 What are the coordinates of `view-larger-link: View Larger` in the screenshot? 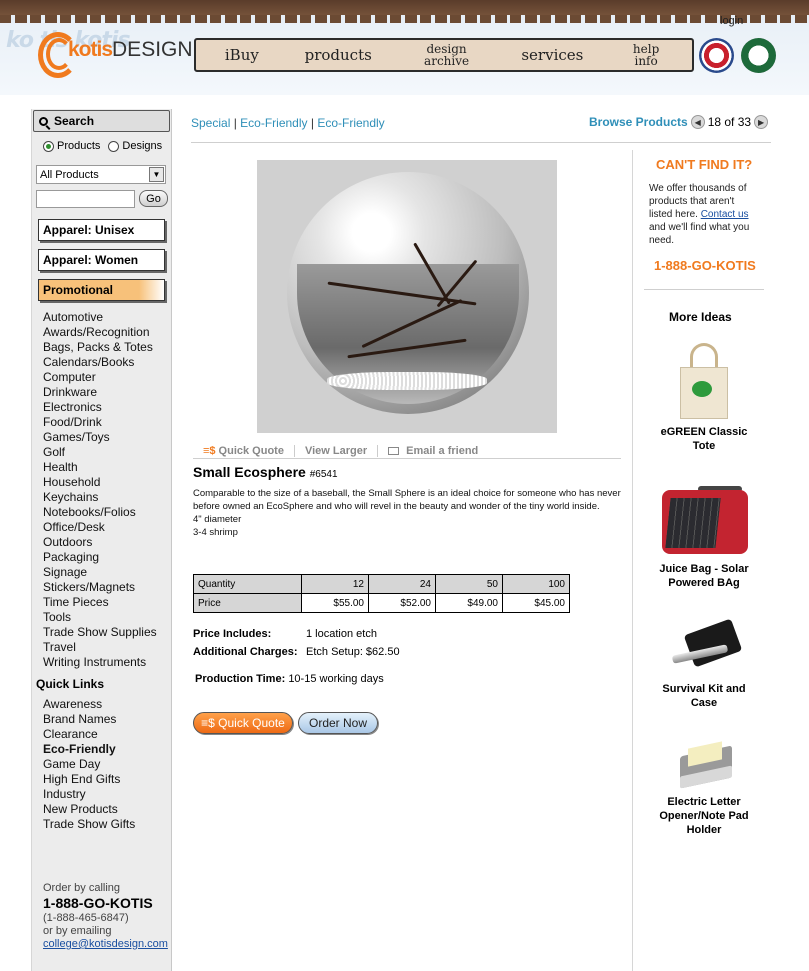 It's located at (337, 450).